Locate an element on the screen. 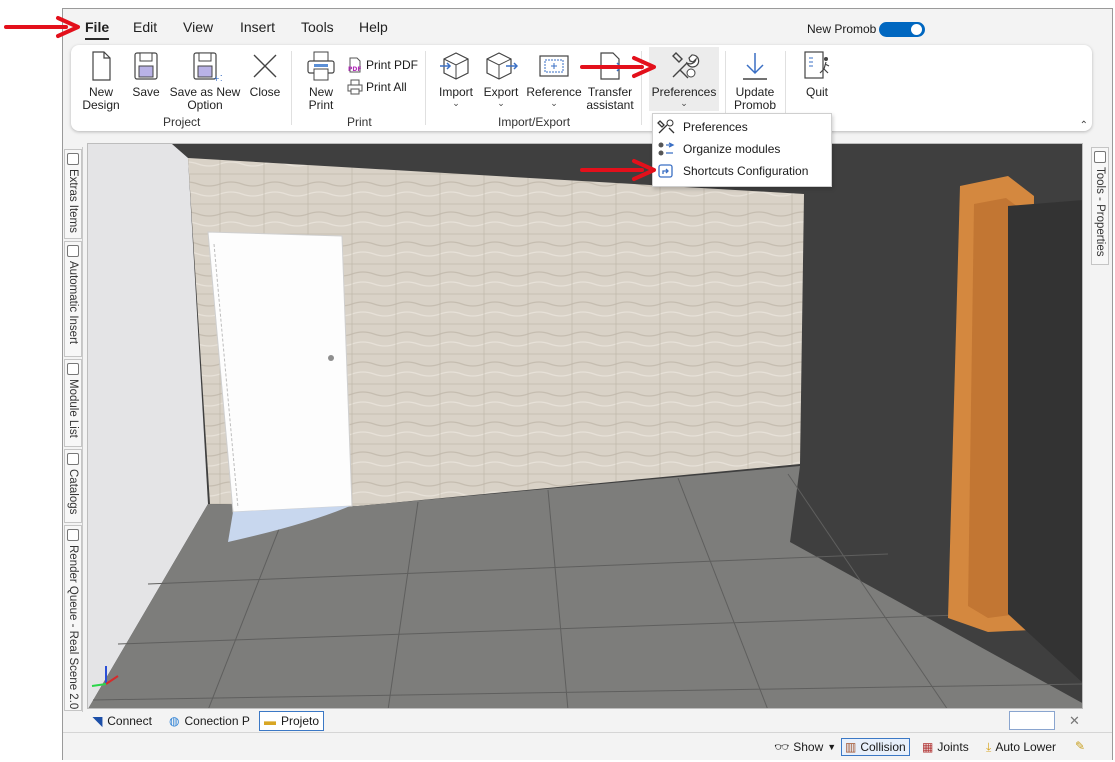  print-all-button: Print All is located at coordinates (377, 87).